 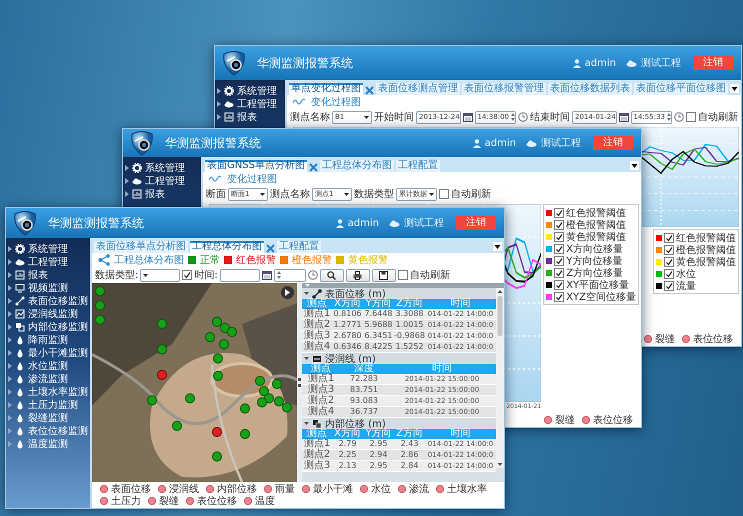 What do you see at coordinates (290, 275) in the screenshot?
I see `time-field` at bounding box center [290, 275].